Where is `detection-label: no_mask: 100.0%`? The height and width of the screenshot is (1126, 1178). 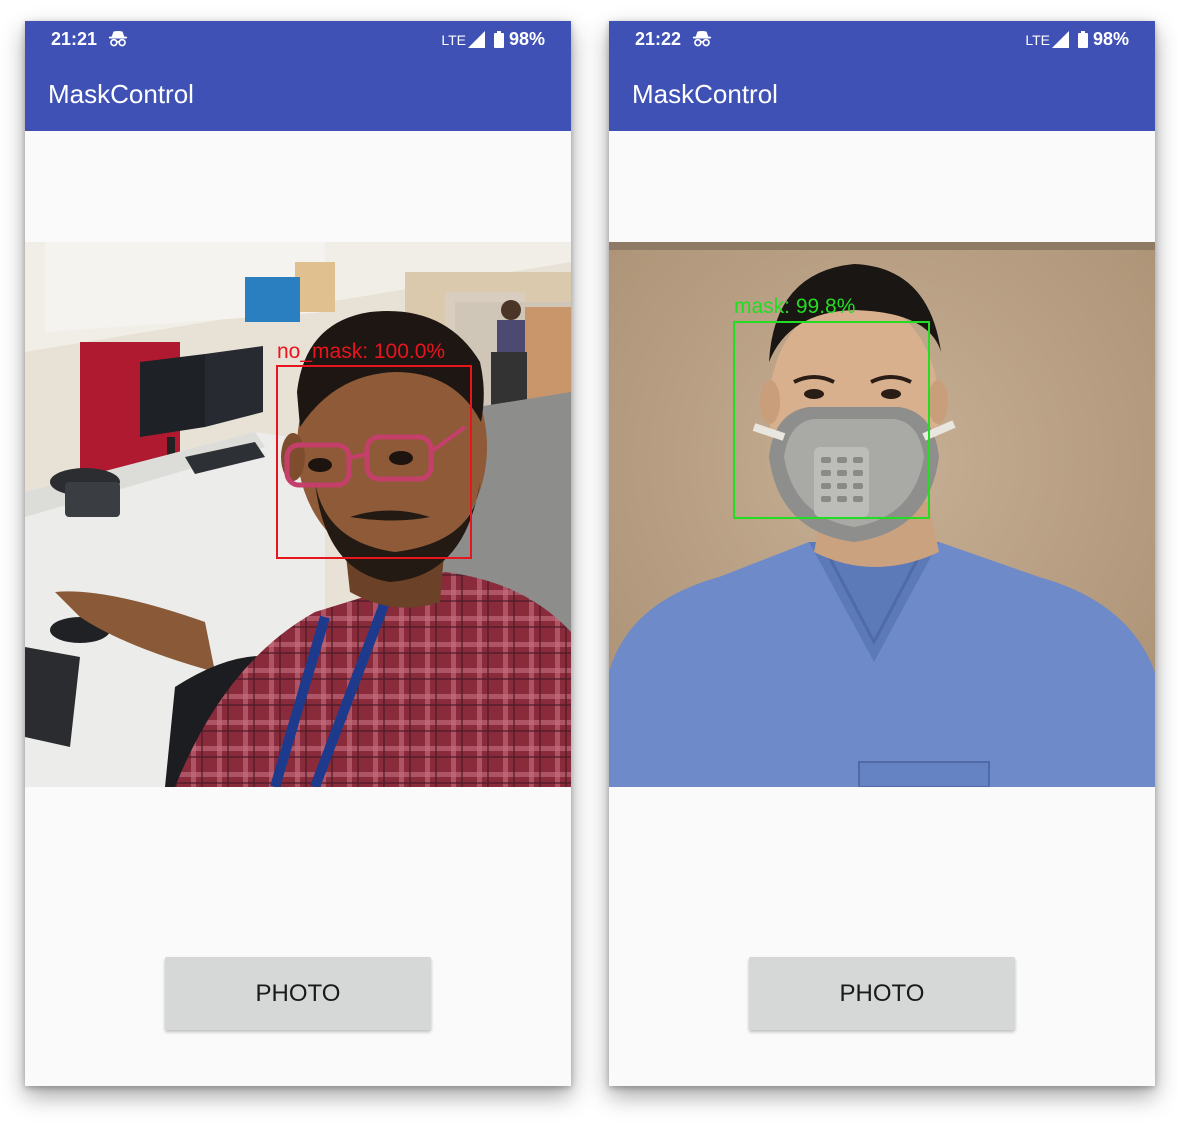 detection-label: no_mask: 100.0% is located at coordinates (361, 351).